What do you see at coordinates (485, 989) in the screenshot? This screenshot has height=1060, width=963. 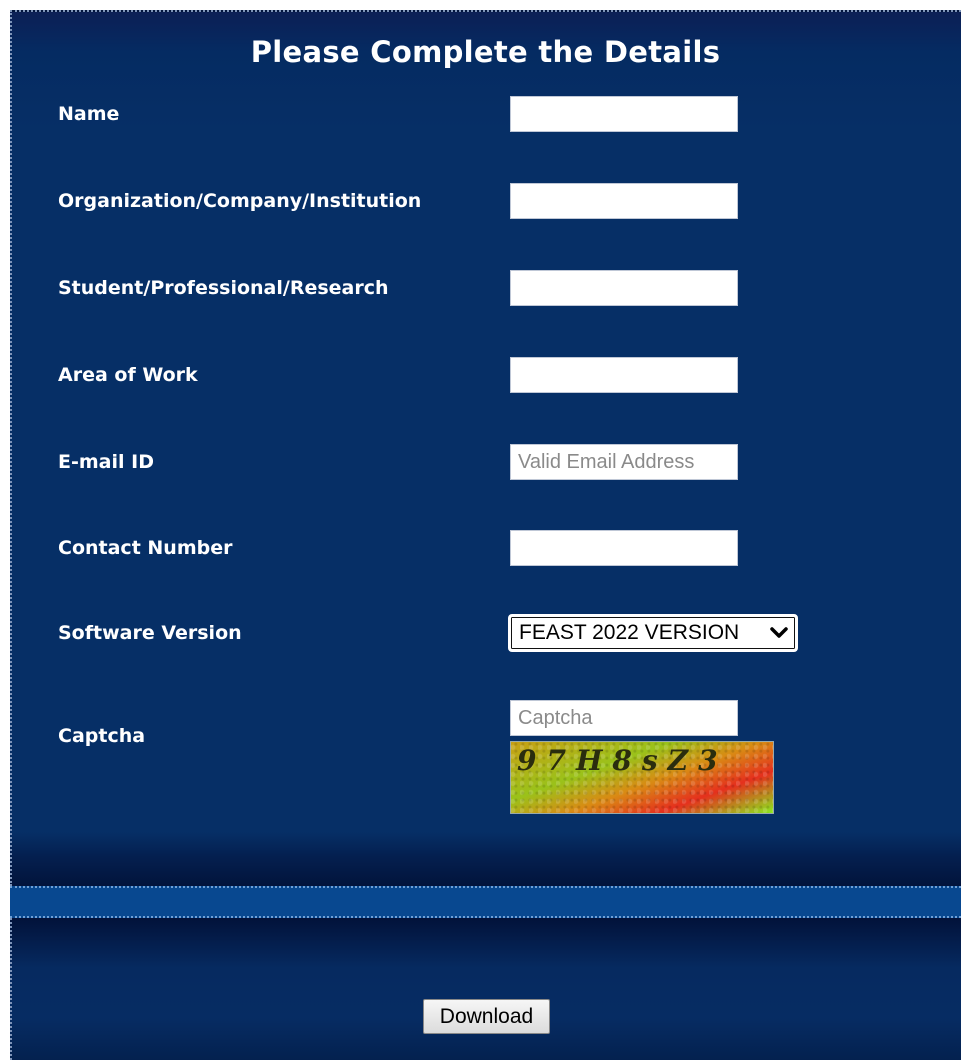 I see `footer-panel` at bounding box center [485, 989].